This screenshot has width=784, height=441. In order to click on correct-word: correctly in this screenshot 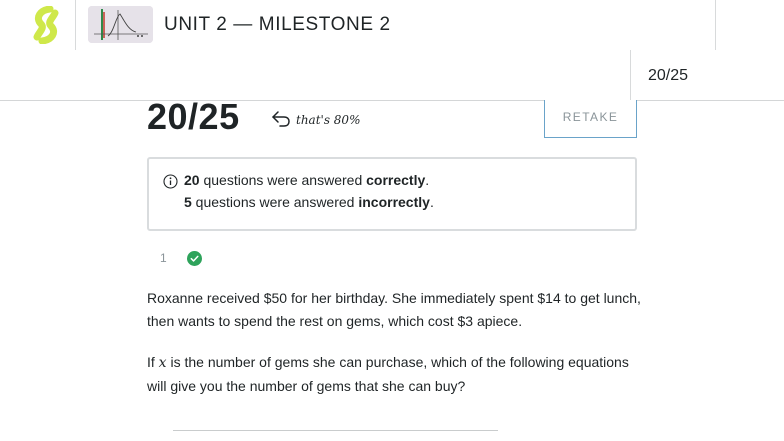, I will do `click(396, 180)`.